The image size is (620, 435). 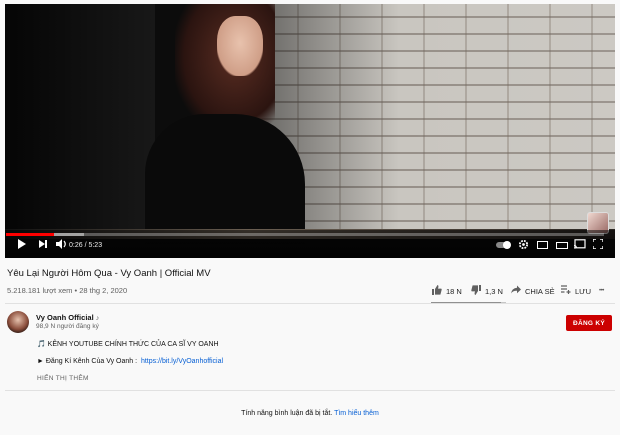 I want to click on share-label: CHIA SẺ, so click(x=540, y=291).